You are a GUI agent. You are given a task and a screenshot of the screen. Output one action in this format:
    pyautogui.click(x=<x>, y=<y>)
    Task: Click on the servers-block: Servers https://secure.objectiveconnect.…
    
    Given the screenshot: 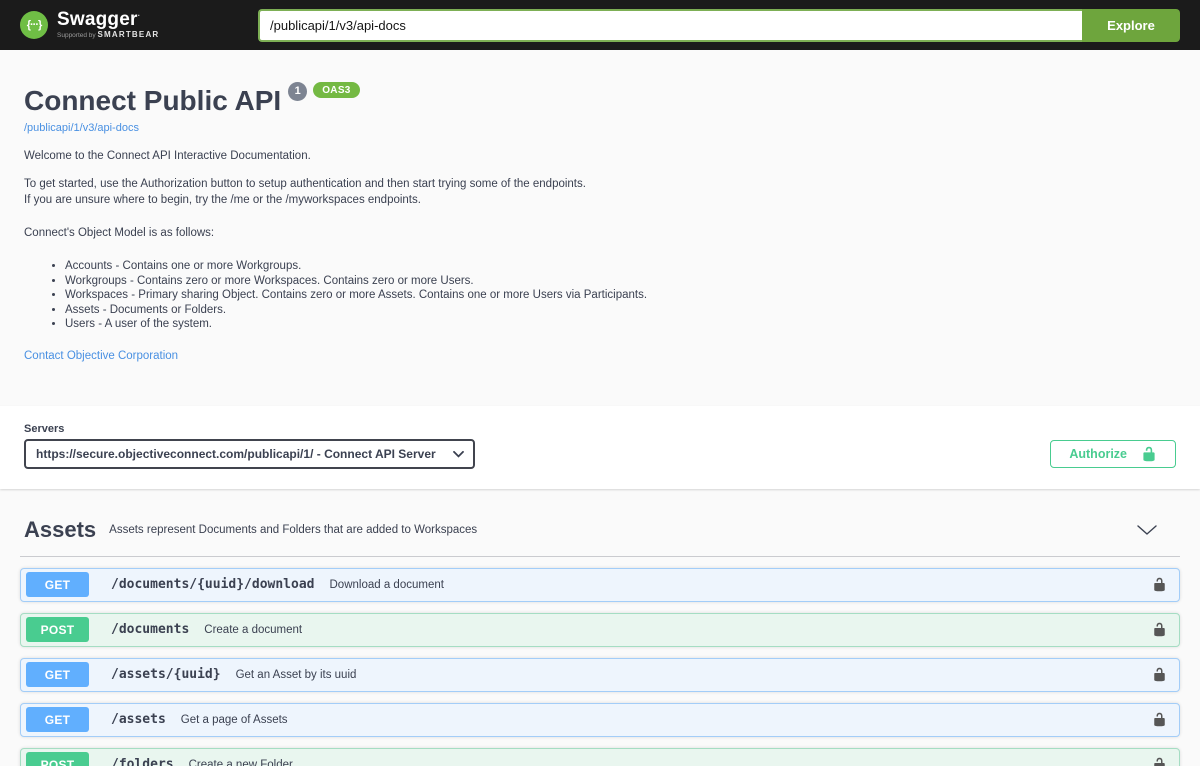 What is the action you would take?
    pyautogui.click(x=249, y=446)
    